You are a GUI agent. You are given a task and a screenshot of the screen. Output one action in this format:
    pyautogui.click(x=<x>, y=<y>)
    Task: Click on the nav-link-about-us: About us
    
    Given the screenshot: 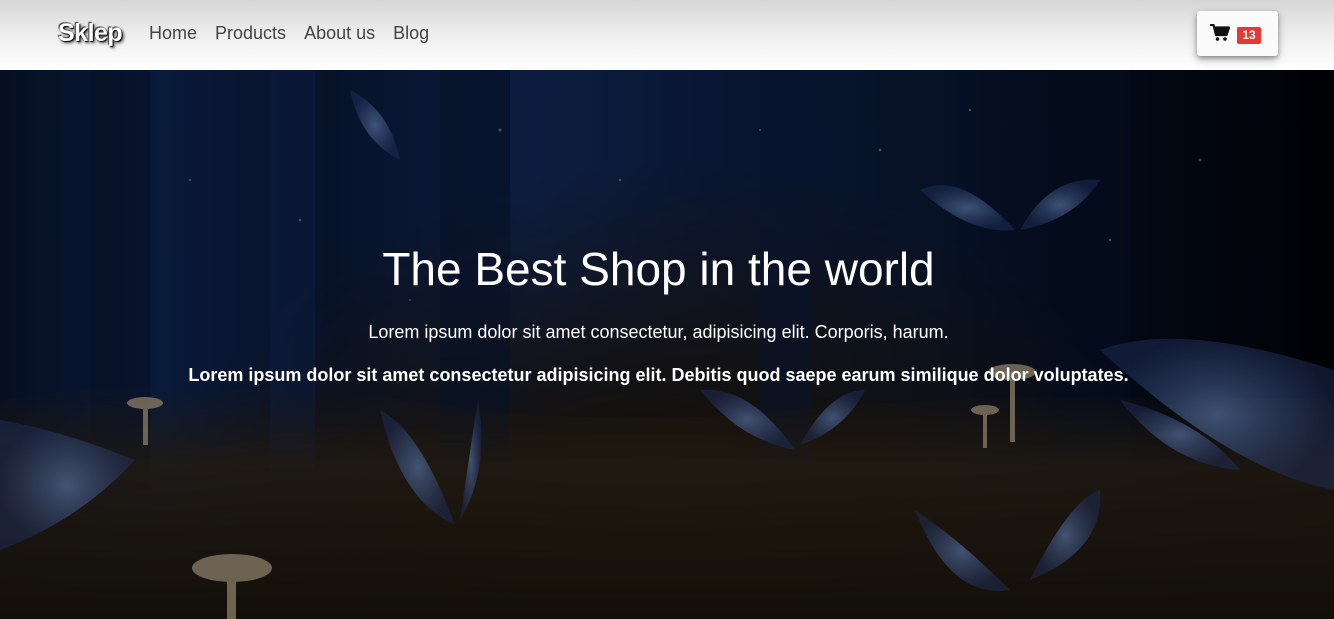 What is the action you would take?
    pyautogui.click(x=339, y=33)
    